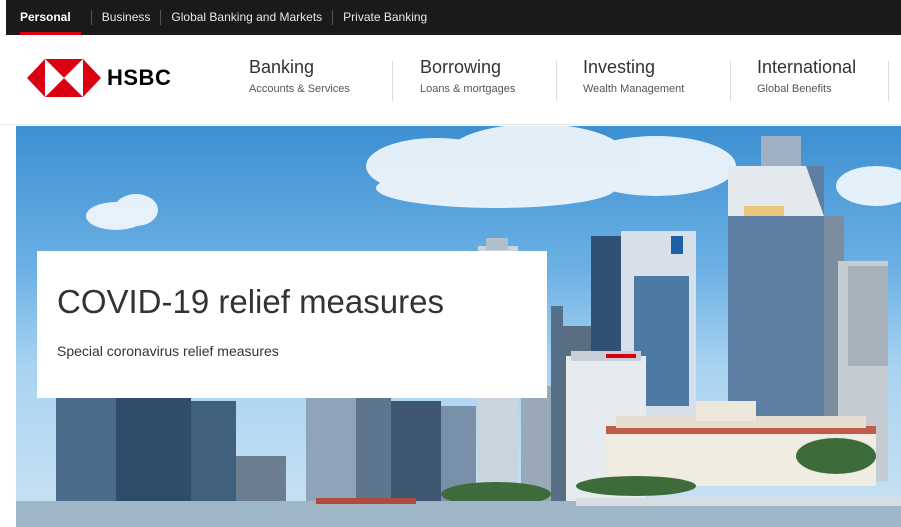 This screenshot has width=901, height=527. I want to click on segment-business: Business, so click(125, 17).